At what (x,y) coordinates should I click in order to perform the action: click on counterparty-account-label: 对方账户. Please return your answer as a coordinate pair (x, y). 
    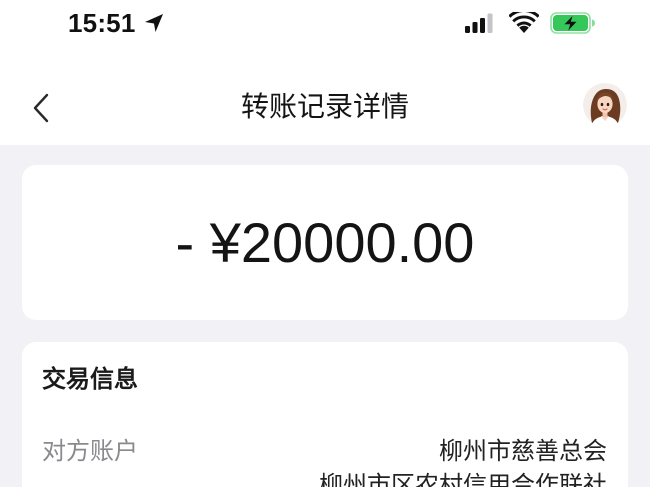
    Looking at the image, I should click on (90, 451).